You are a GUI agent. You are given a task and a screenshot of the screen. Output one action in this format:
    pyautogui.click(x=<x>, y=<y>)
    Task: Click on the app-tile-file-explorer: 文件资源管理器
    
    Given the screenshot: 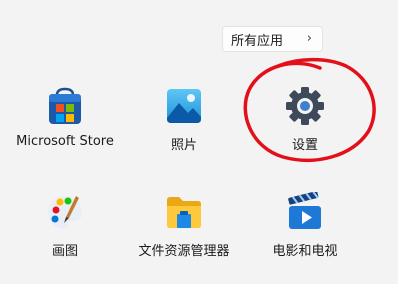 What is the action you would take?
    pyautogui.click(x=184, y=225)
    